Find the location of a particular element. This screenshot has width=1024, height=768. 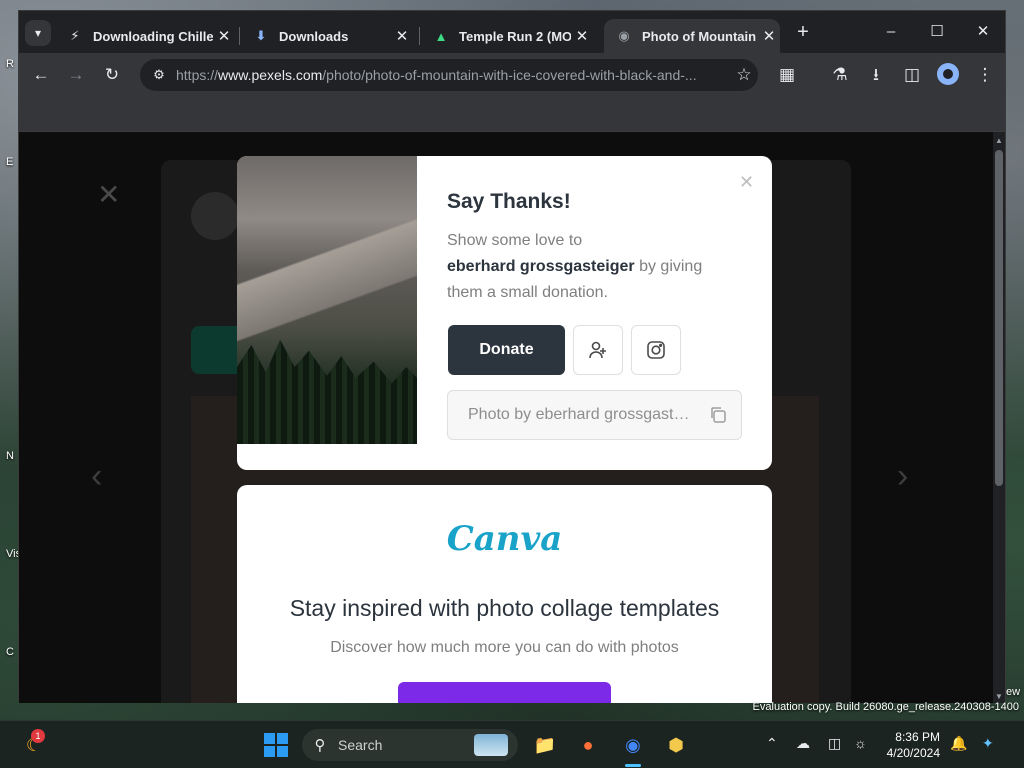

photographer-name: eberhard grossgasteiger is located at coordinates (541, 266).